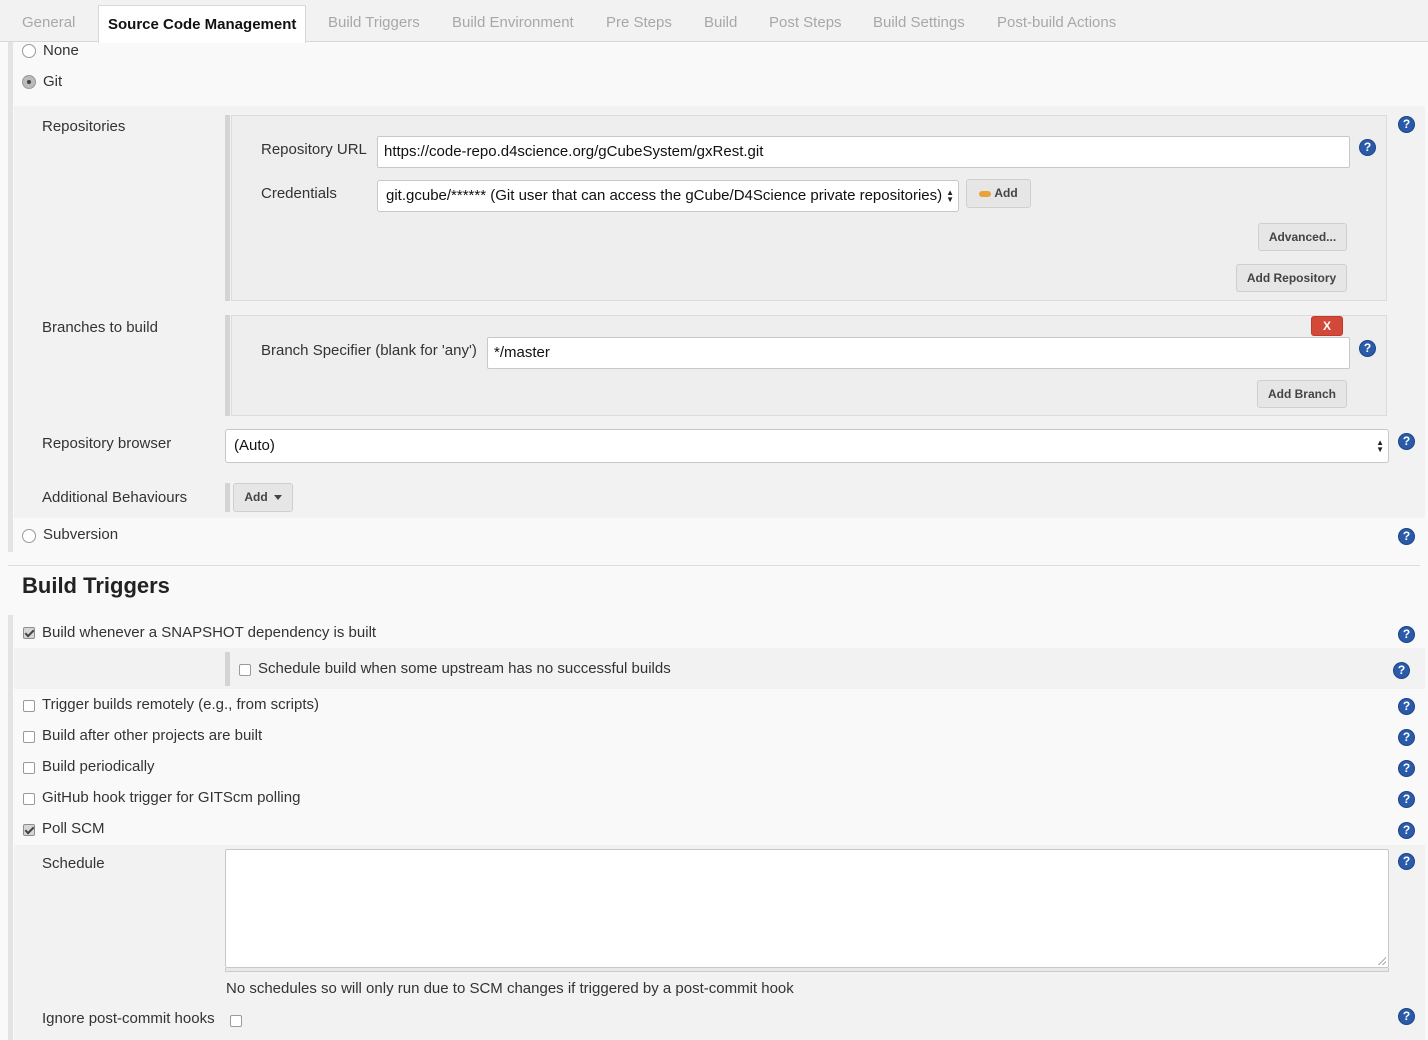 This screenshot has width=1428, height=1040. What do you see at coordinates (53, 81) in the screenshot?
I see `scm-git-label: Git` at bounding box center [53, 81].